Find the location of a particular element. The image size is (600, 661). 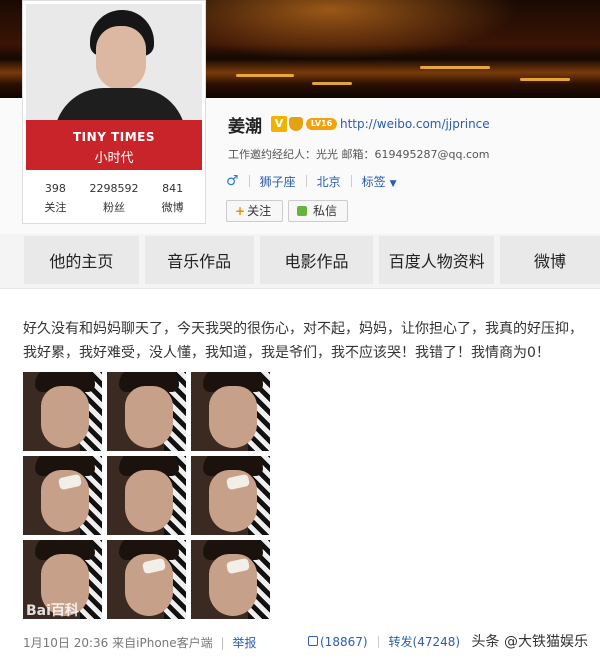

verified-icon: V is located at coordinates (279, 124).